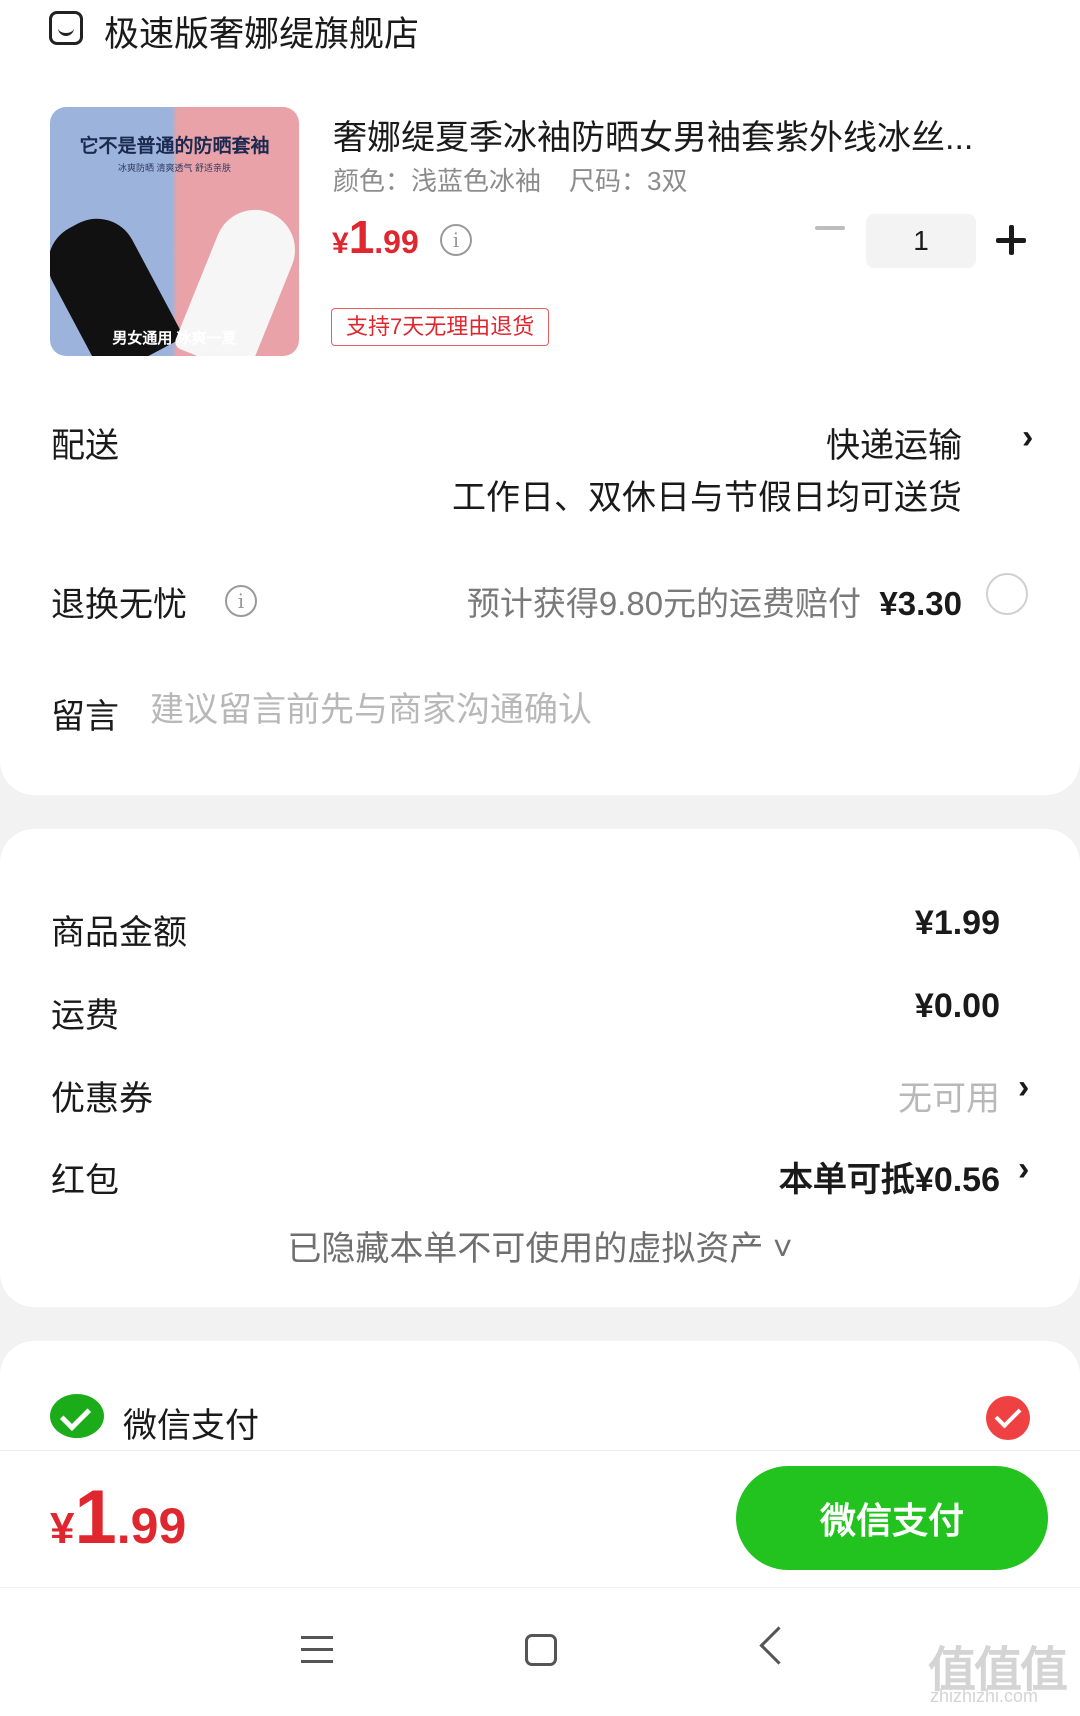 Image resolution: width=1080 pixels, height=1716 pixels. Describe the element at coordinates (892, 1518) in the screenshot. I see `wechat-pay-button: 微信支付` at that location.